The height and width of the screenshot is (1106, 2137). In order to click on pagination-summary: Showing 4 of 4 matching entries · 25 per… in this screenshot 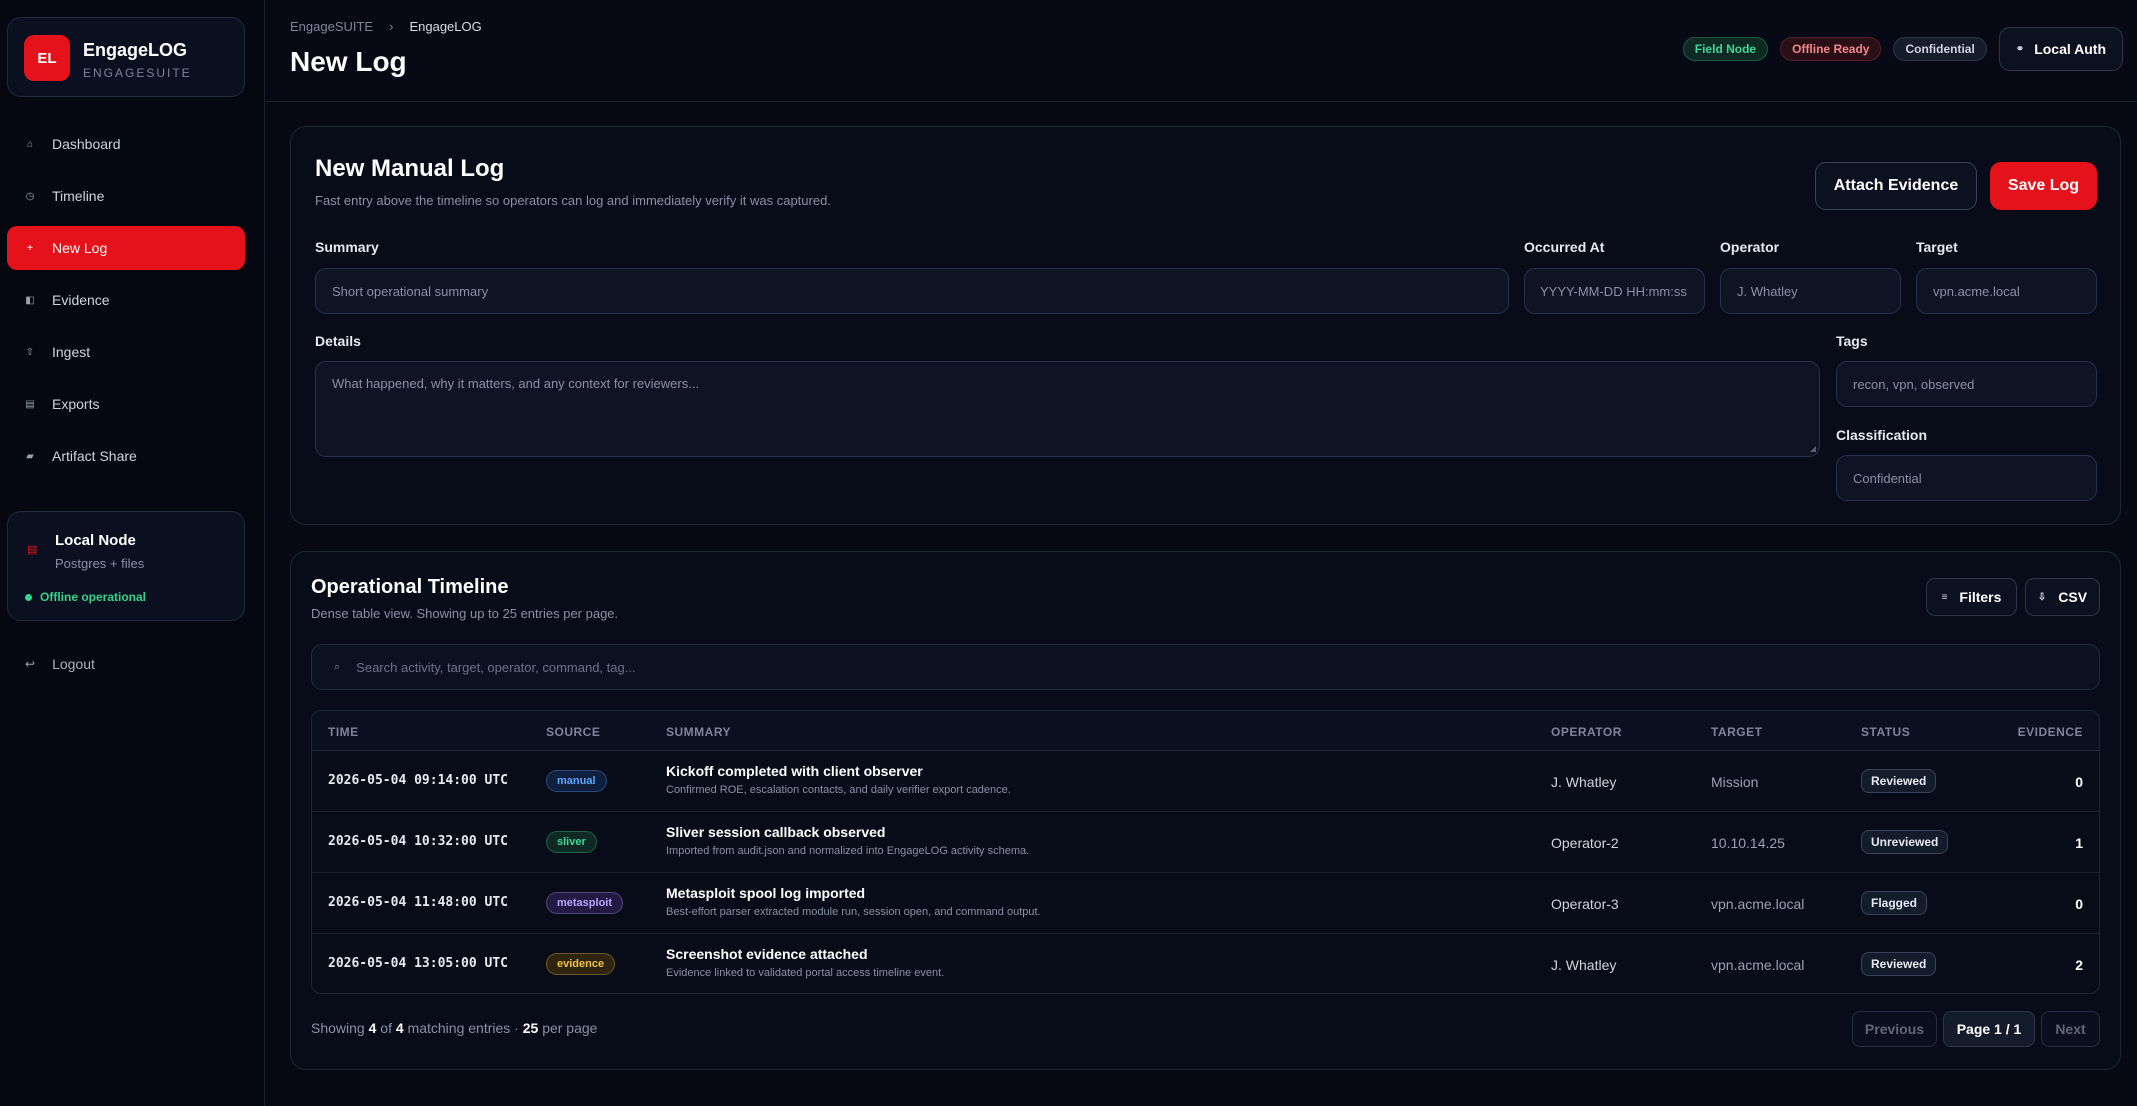, I will do `click(454, 1028)`.